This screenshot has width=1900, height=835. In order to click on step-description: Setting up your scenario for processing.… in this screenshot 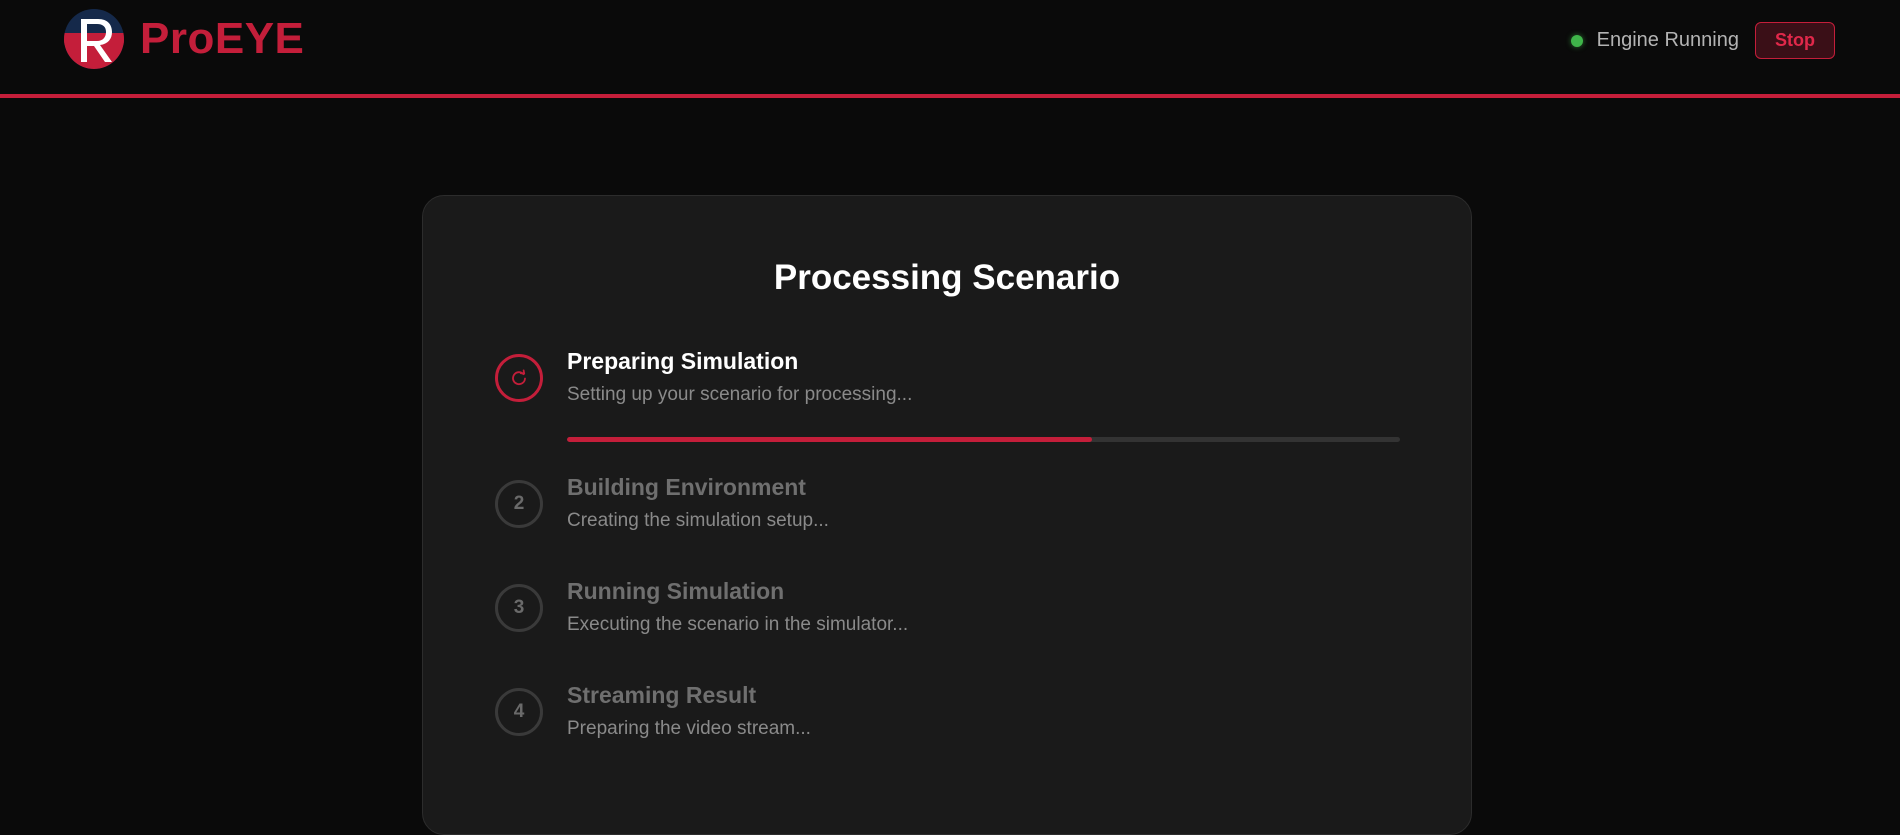, I will do `click(740, 394)`.